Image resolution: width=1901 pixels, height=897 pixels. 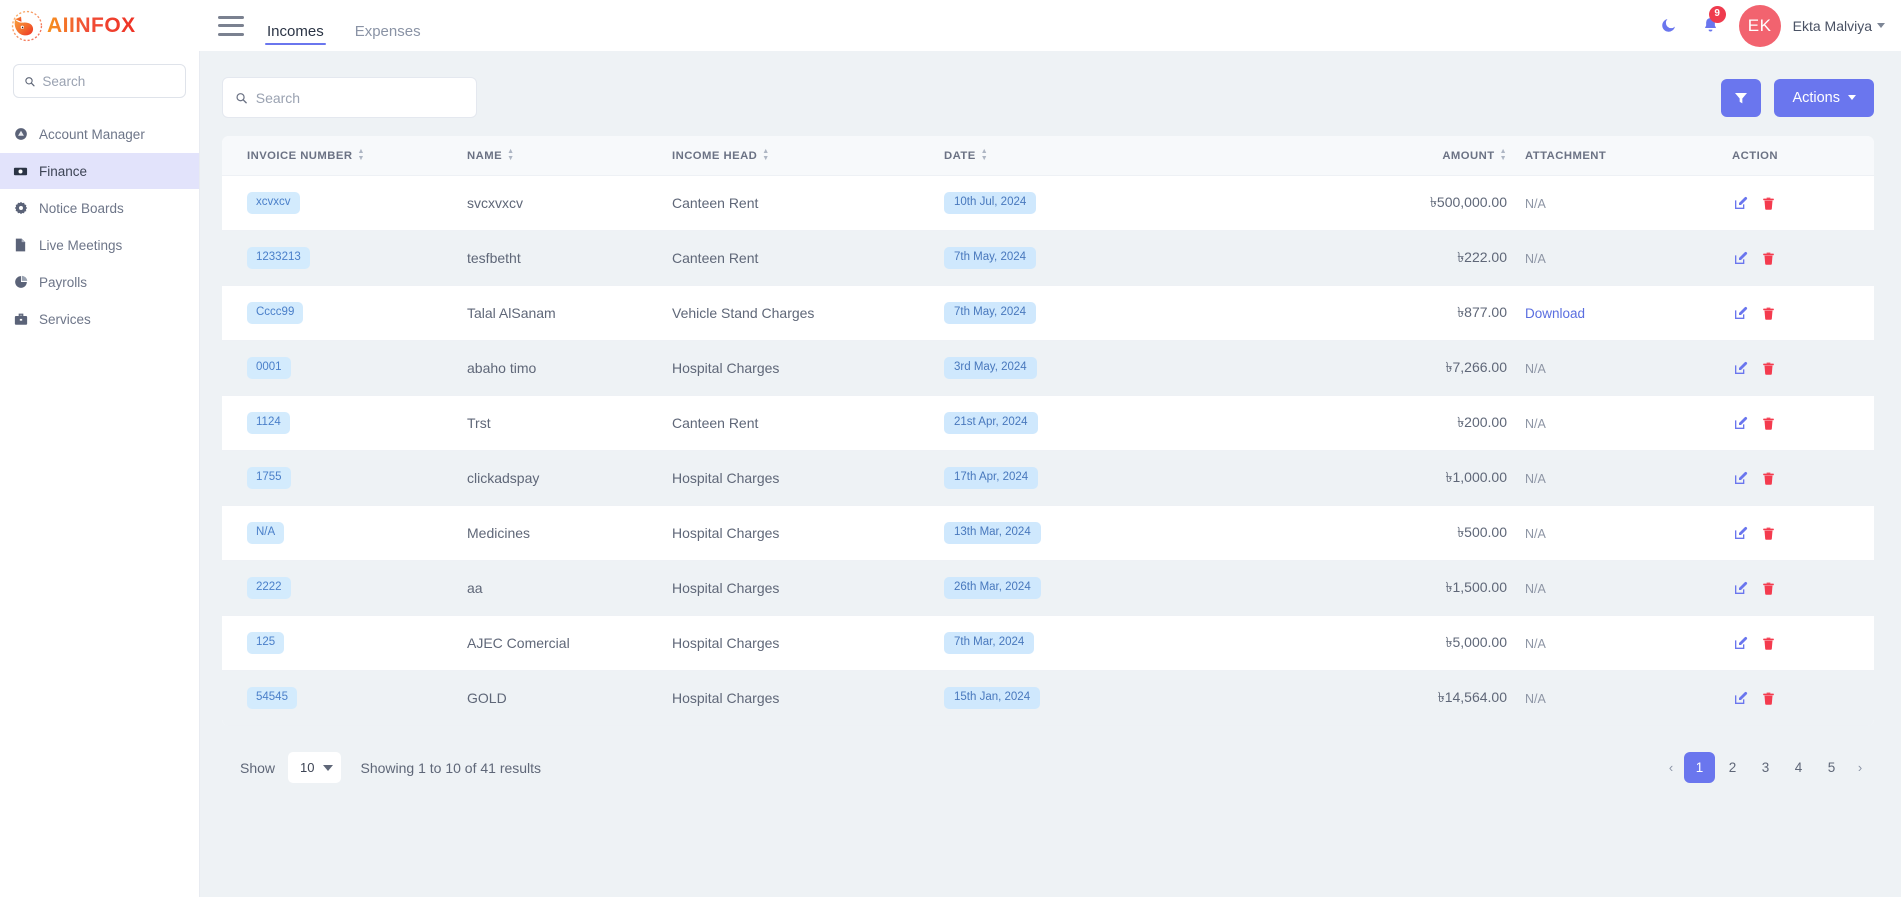 What do you see at coordinates (73, 26) in the screenshot?
I see `app-logo: AIINFOX` at bounding box center [73, 26].